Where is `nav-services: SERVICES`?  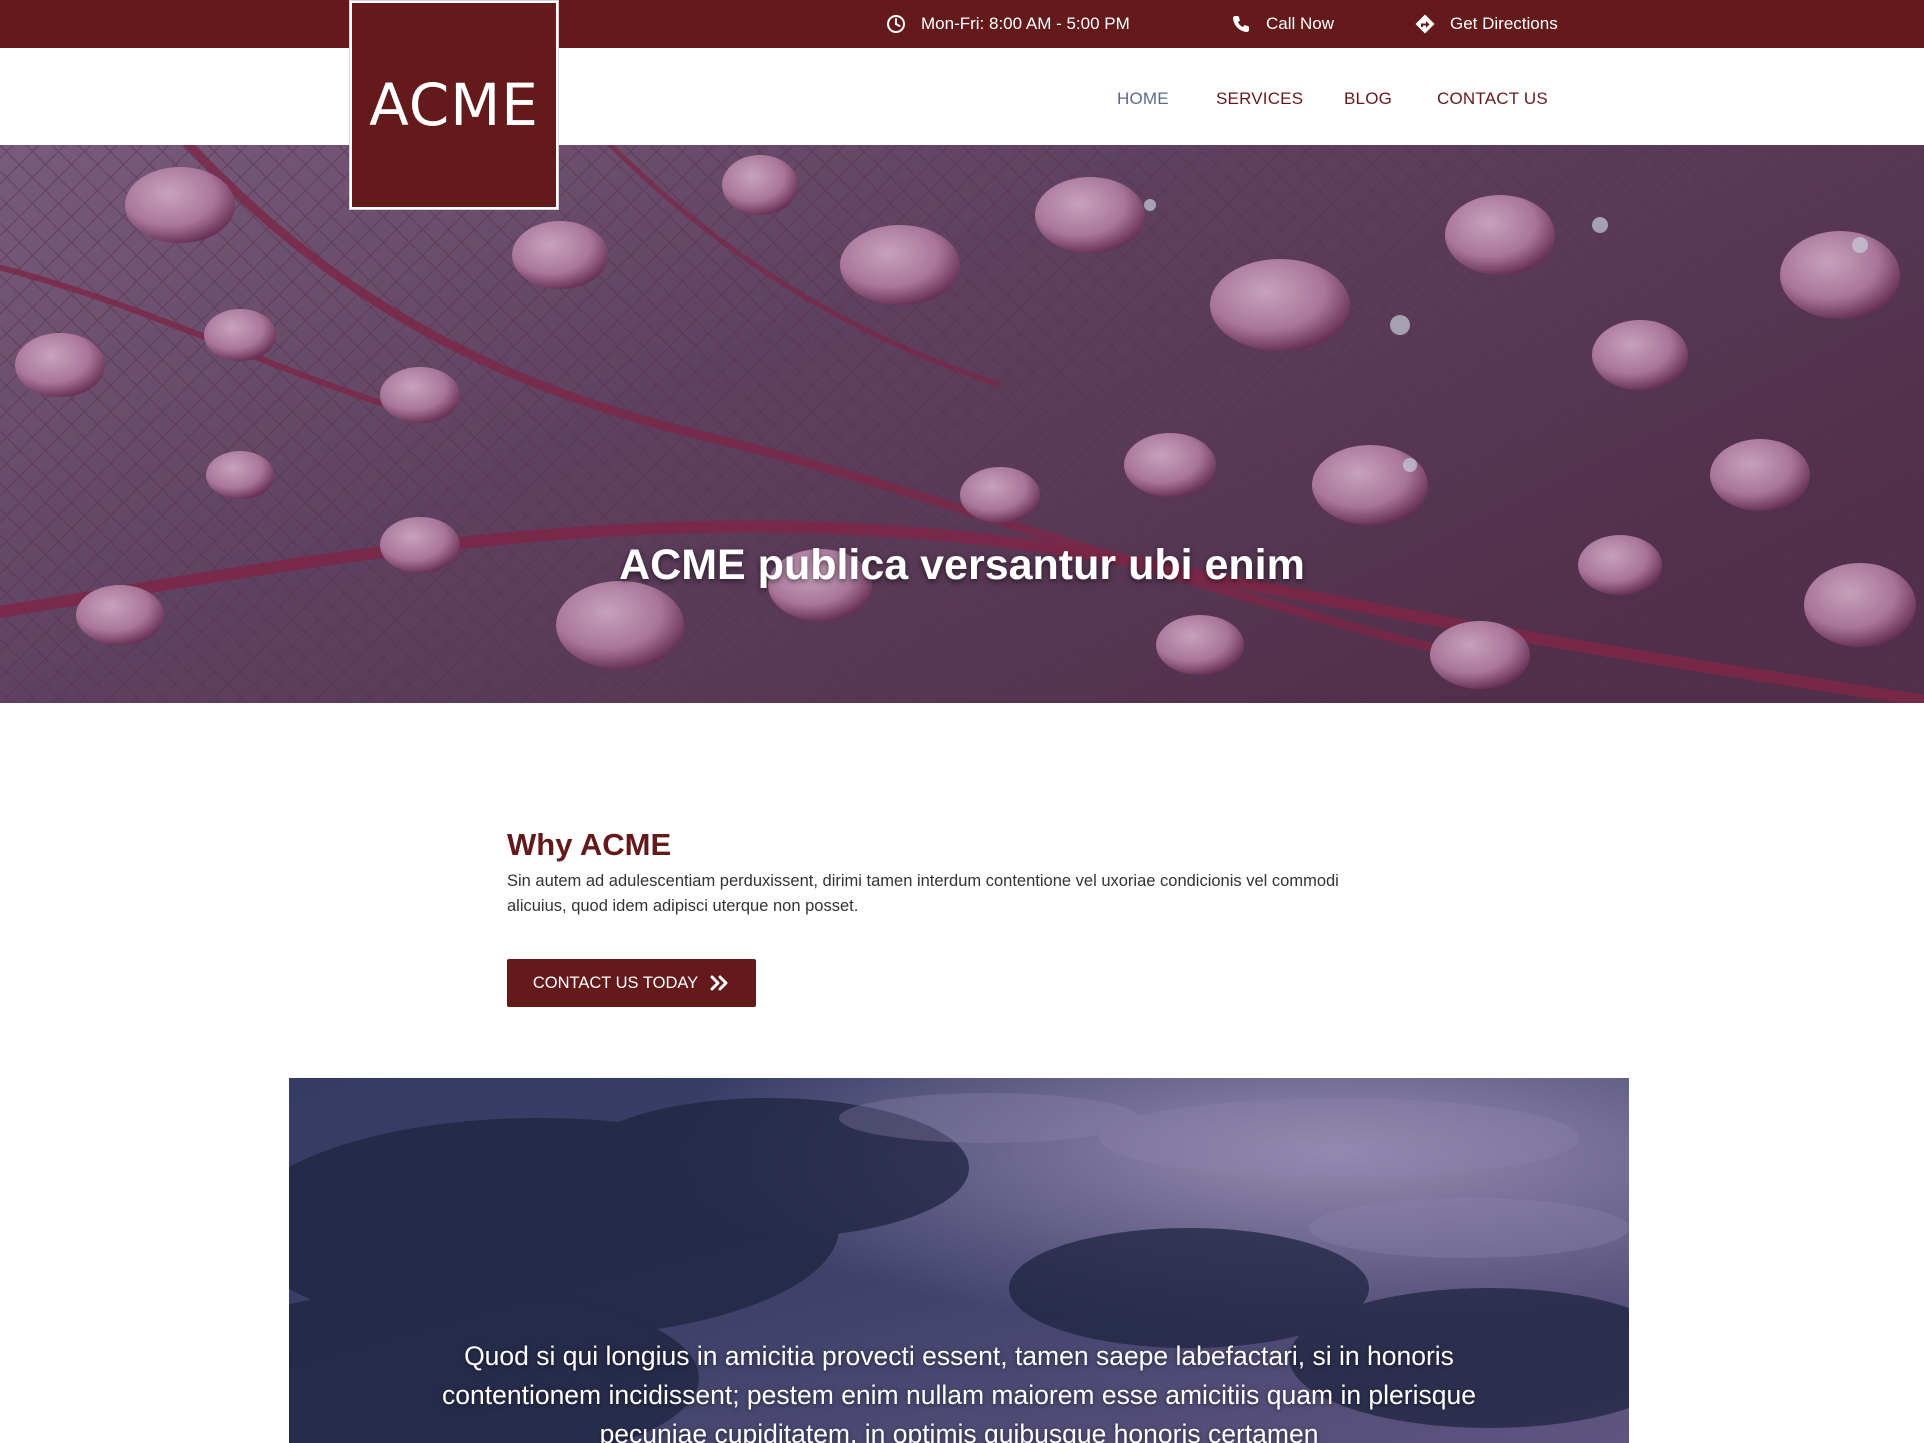
nav-services: SERVICES is located at coordinates (1259, 99).